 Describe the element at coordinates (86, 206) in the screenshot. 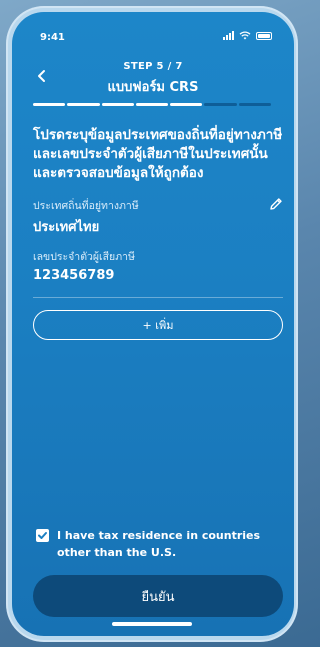

I see `country-label: ประเทศถิ่นที่อยู่ทางภาษี` at that location.